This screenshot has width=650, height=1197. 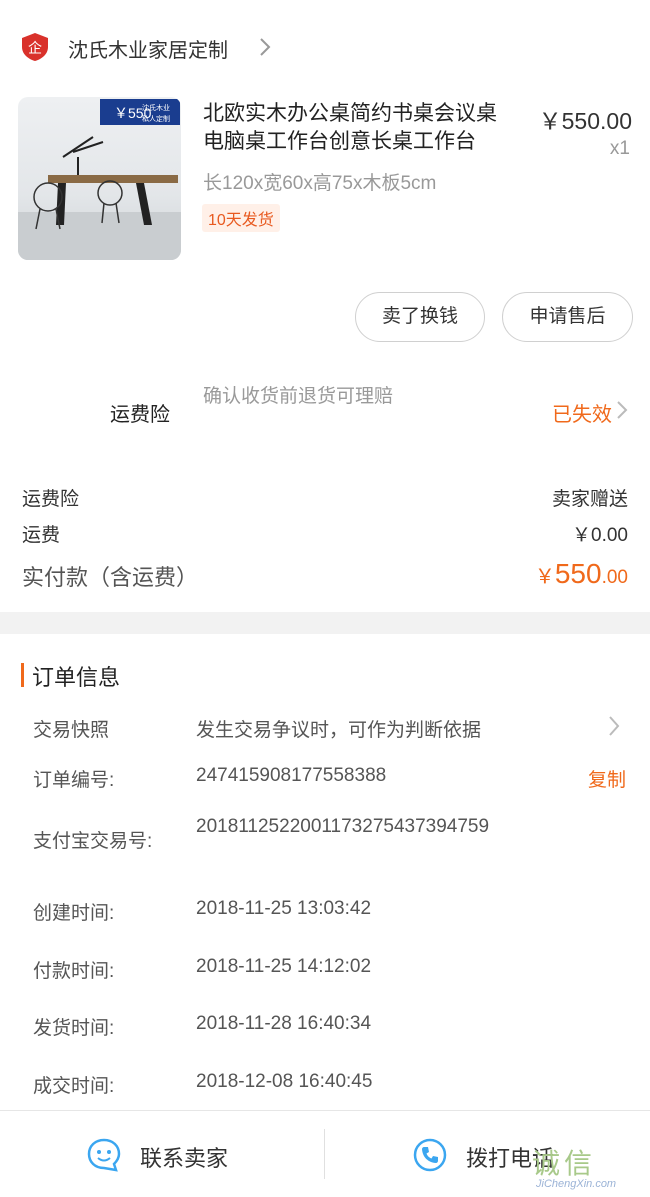 I want to click on closed-time-value: 2018-12-08 16:40:45, so click(x=284, y=1081).